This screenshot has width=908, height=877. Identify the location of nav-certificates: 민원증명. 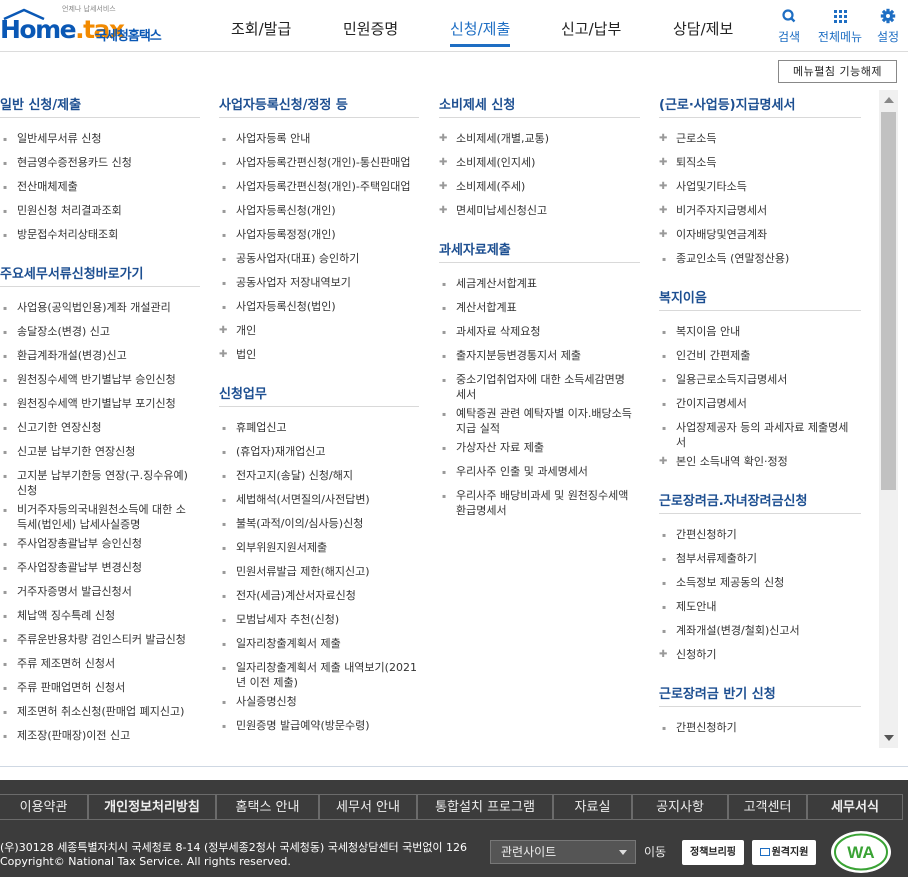
(370, 28).